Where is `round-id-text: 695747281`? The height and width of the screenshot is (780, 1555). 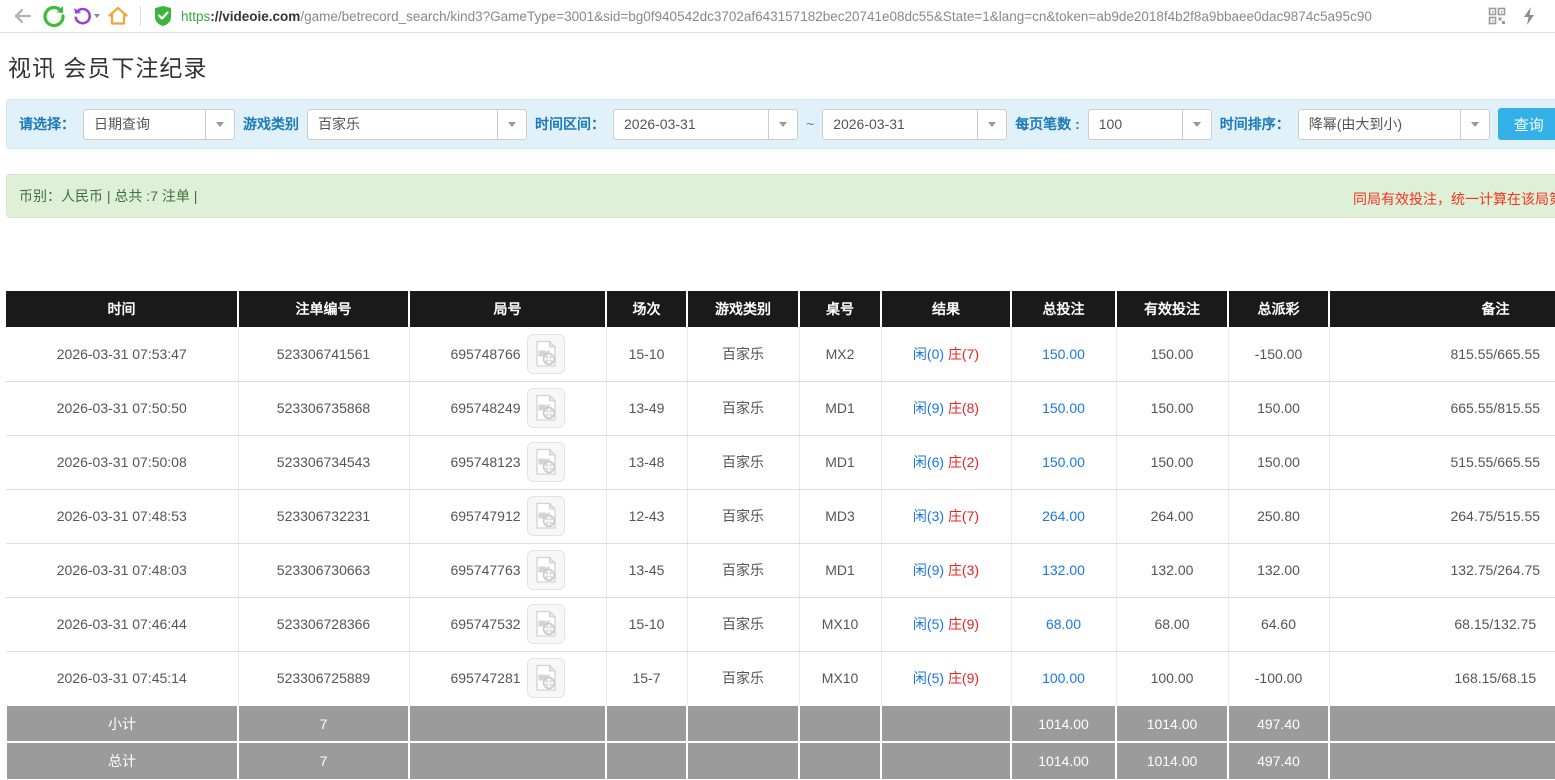 round-id-text: 695747281 is located at coordinates (485, 677).